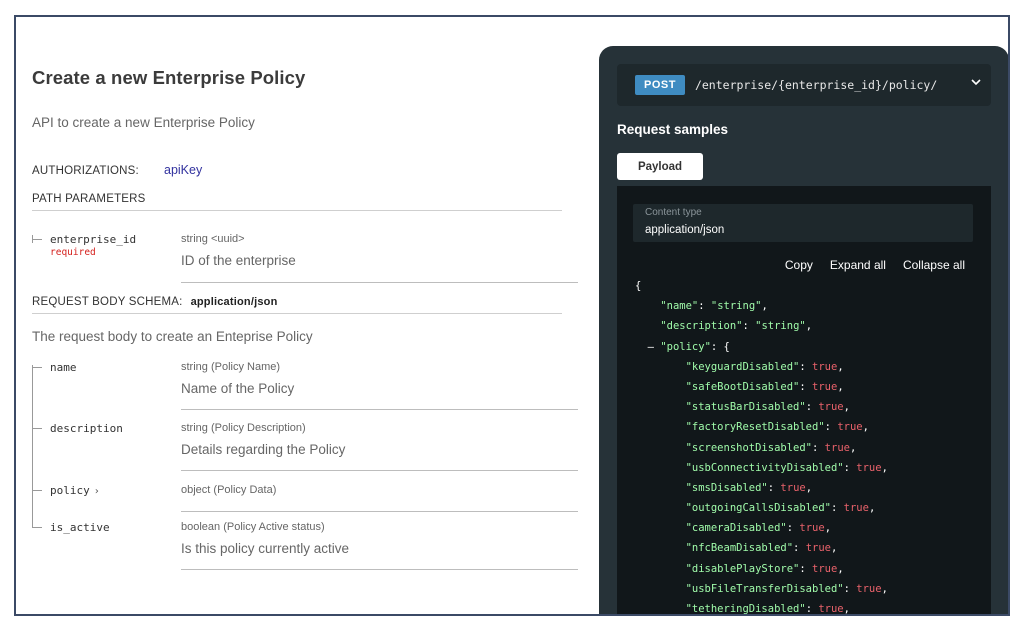 The image size is (1024, 632). I want to click on endpoint-bar: POST /enterprise/{enterprise_id}/policy/, so click(804, 85).